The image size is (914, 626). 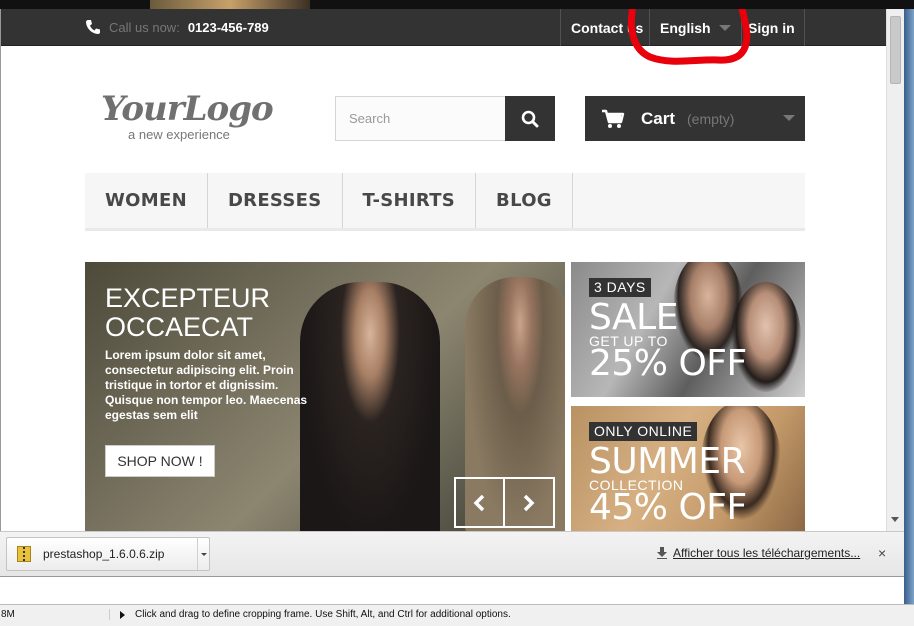 I want to click on shop-now-button: SHOP NOW !, so click(x=160, y=461).